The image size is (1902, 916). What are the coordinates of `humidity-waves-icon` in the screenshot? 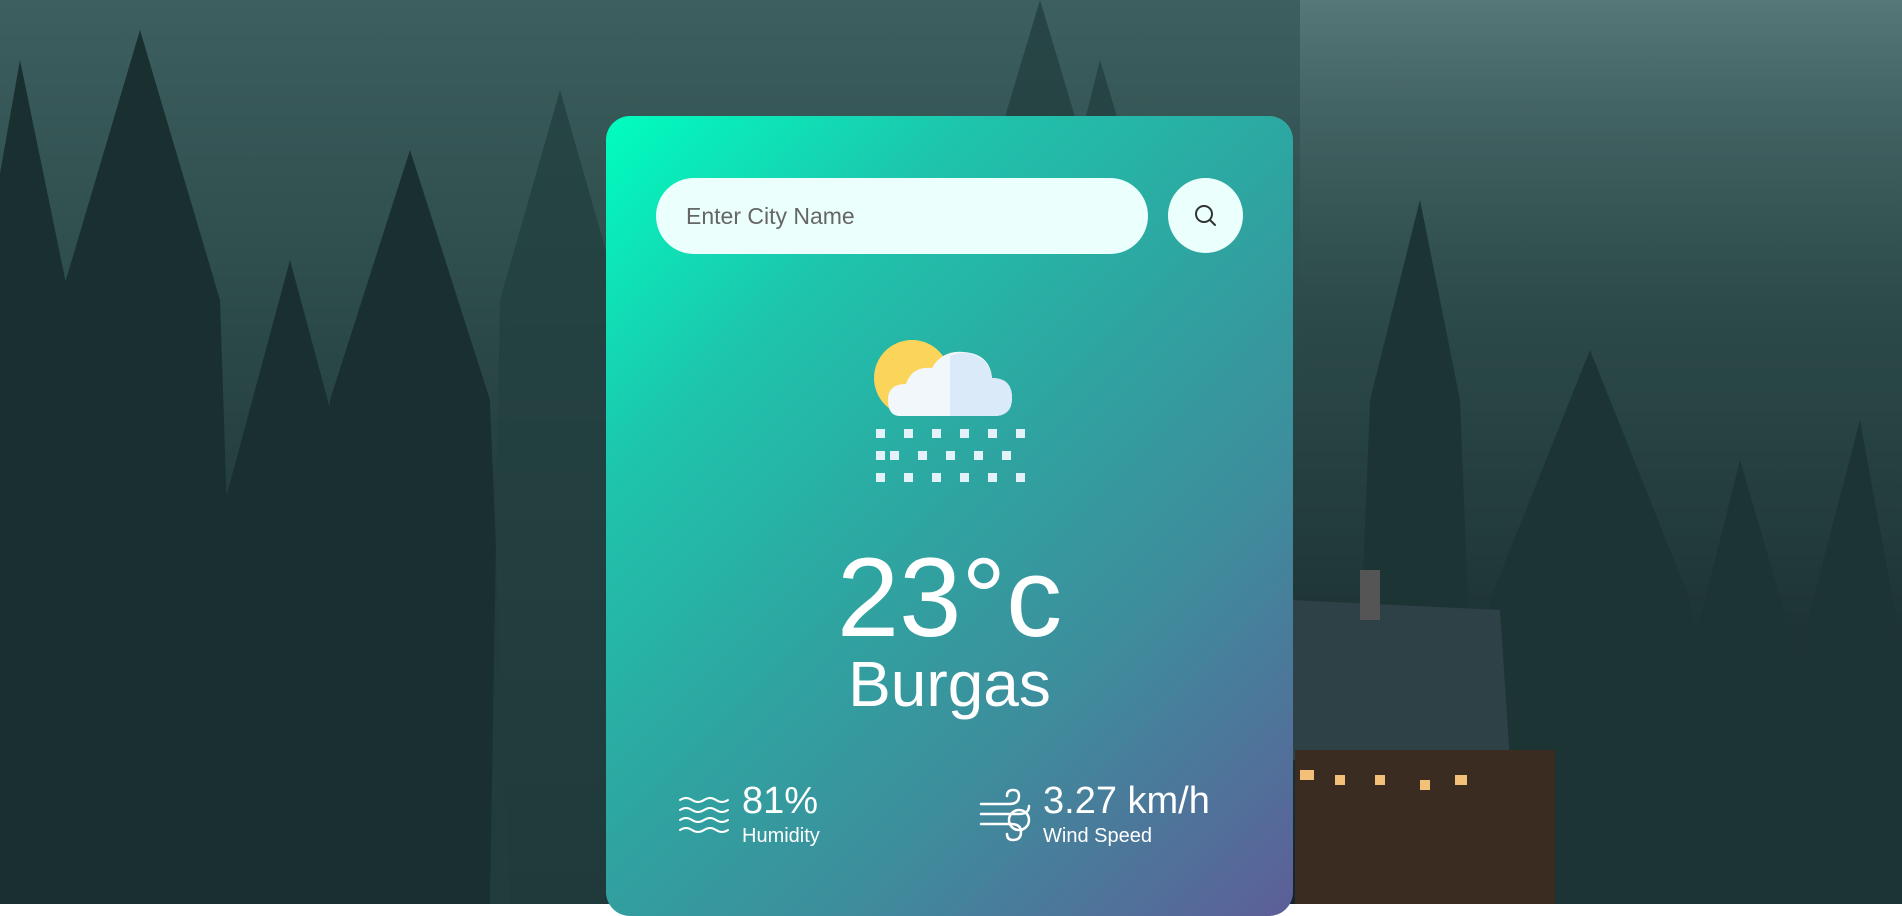 It's located at (704, 815).